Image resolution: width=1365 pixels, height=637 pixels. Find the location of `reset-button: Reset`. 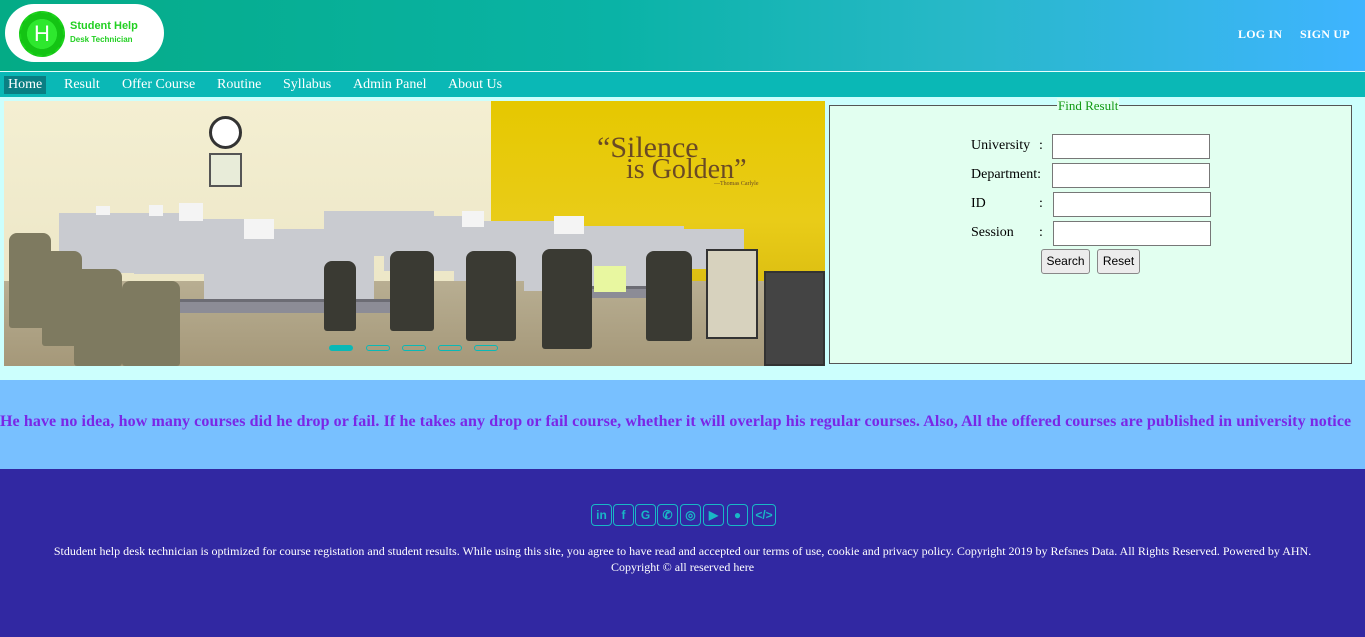

reset-button: Reset is located at coordinates (1118, 261).